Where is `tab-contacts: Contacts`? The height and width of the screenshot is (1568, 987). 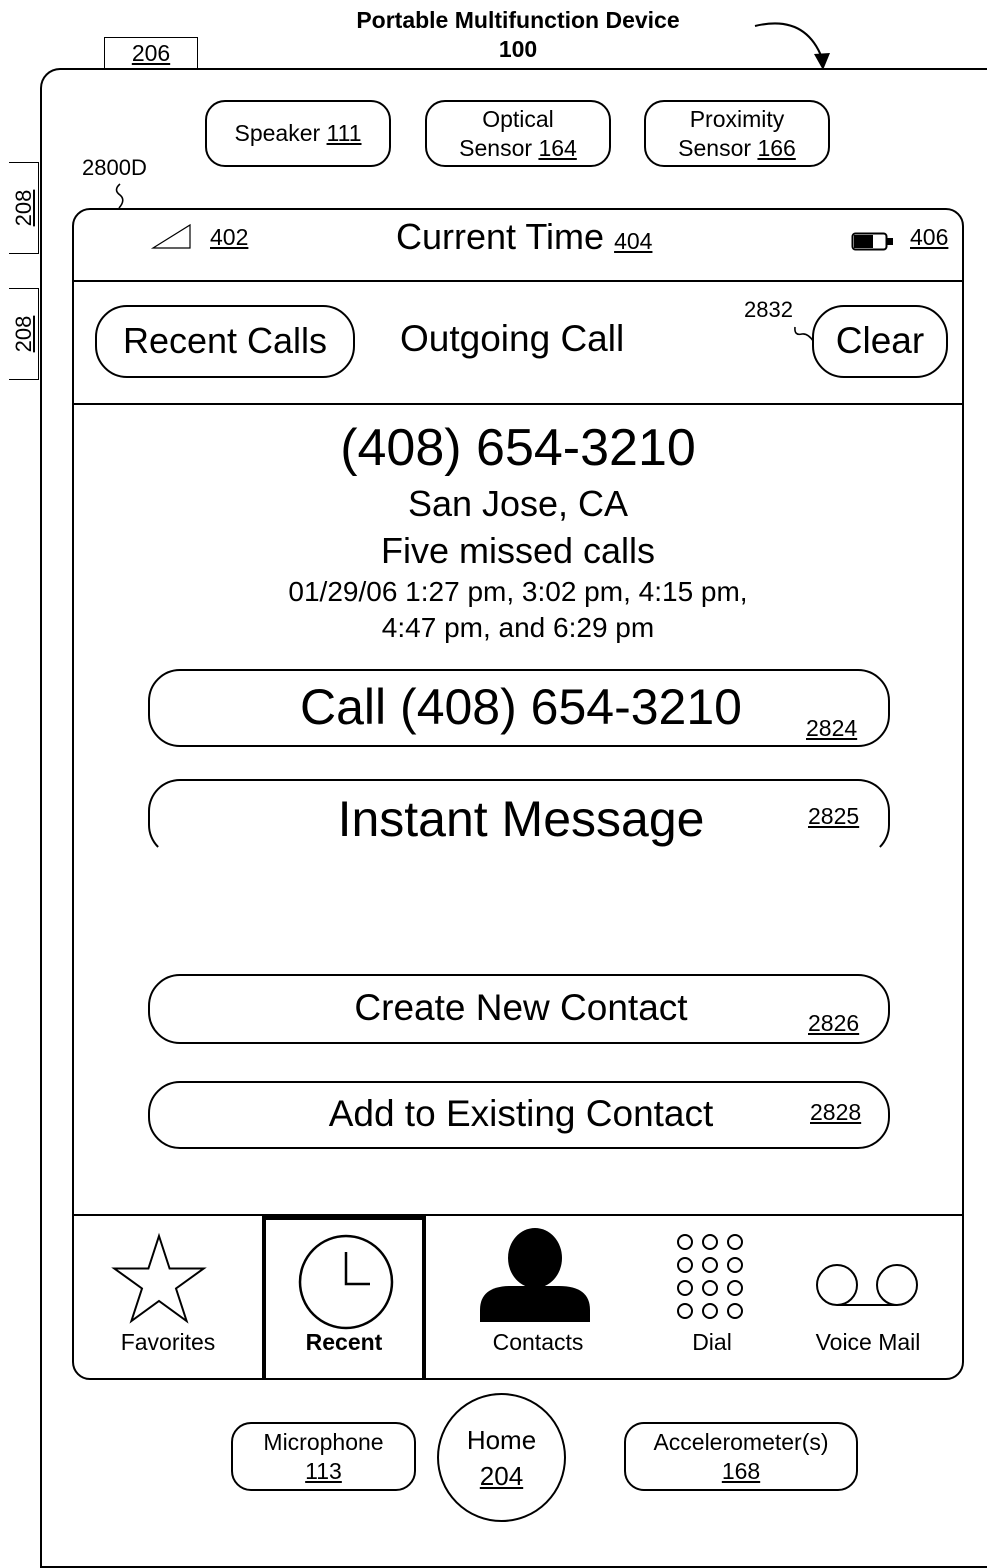
tab-contacts: Contacts is located at coordinates (538, 1297).